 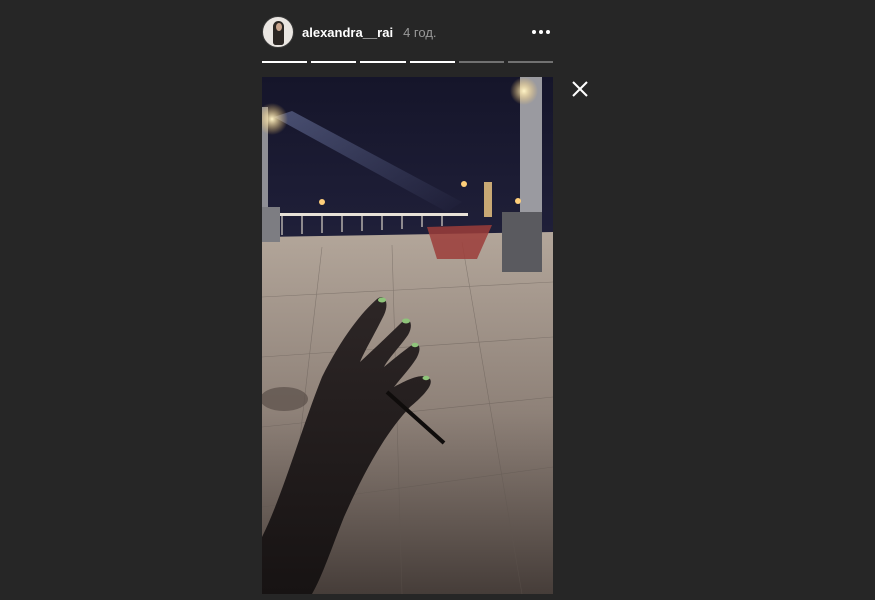 I want to click on more-options-button, so click(x=541, y=32).